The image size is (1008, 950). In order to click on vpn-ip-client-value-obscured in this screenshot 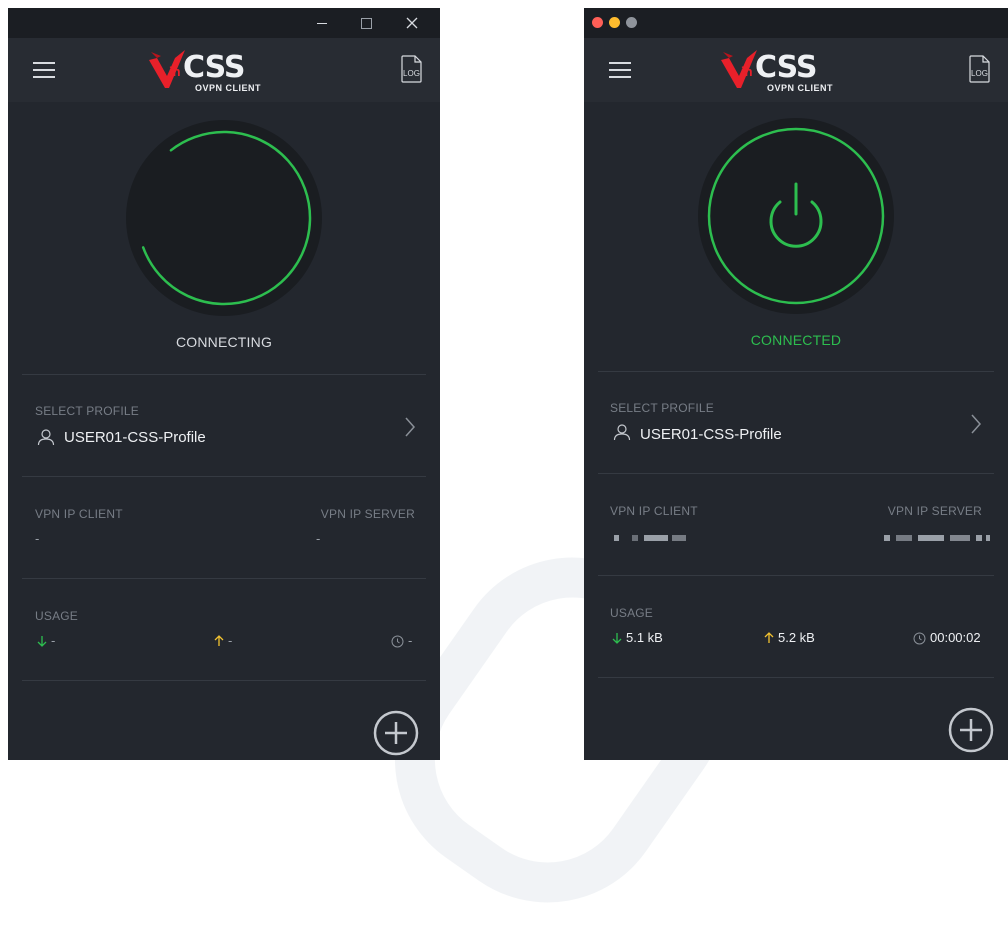, I will do `click(660, 538)`.